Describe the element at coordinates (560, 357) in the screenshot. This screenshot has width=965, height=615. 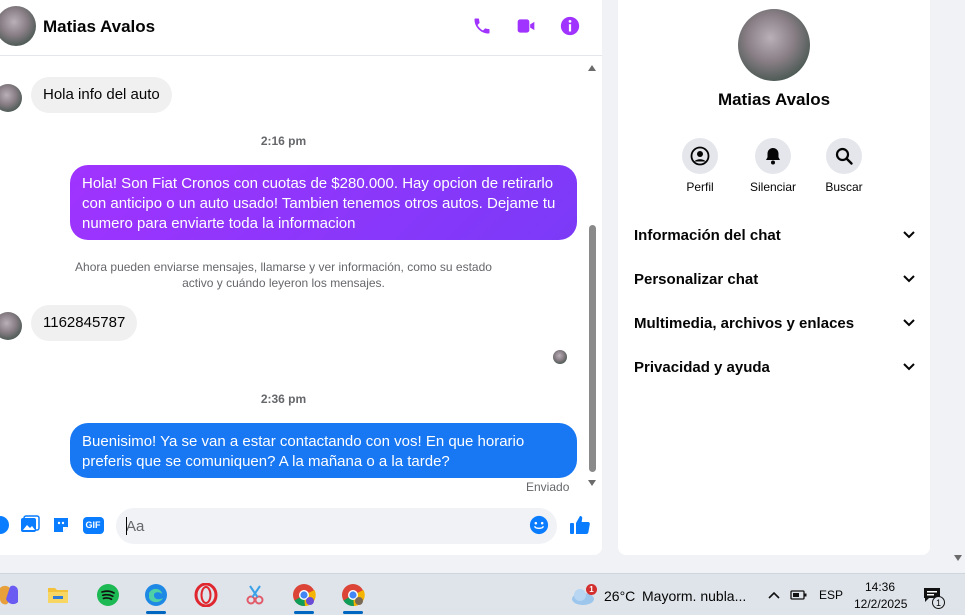
I see `read-receipt-avatar` at that location.